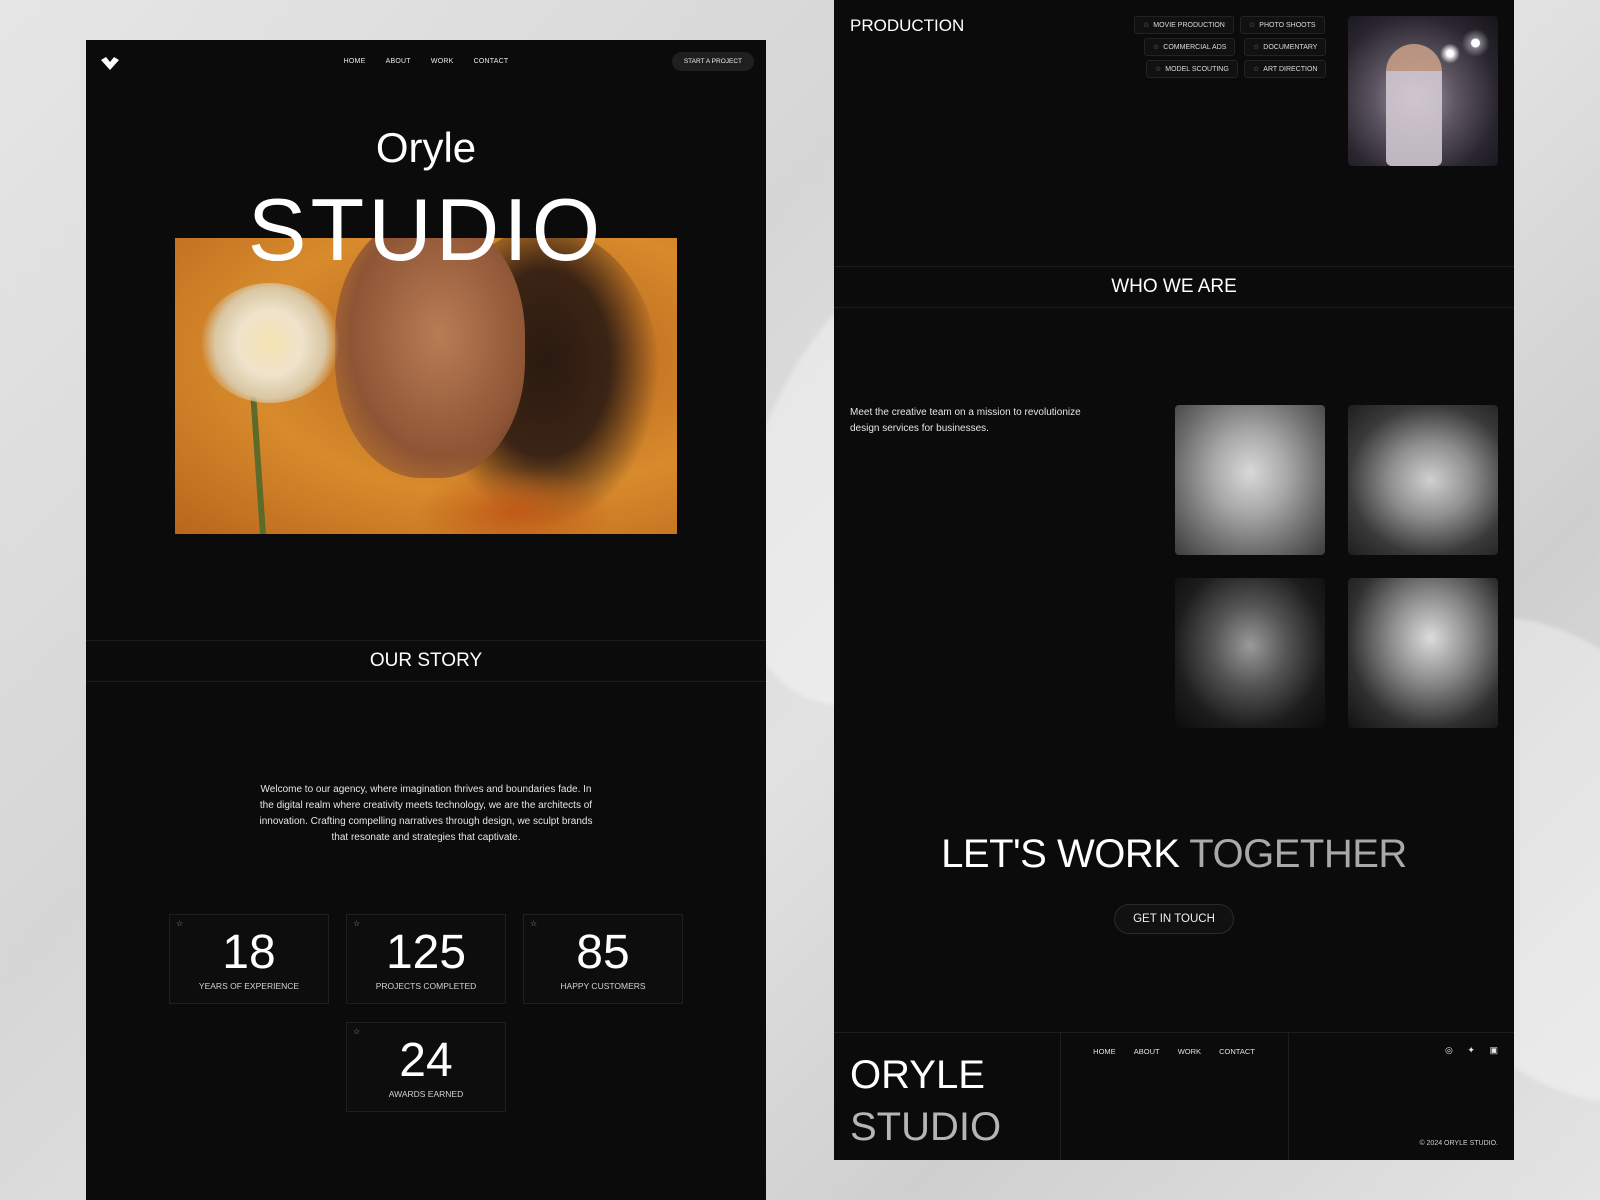  What do you see at coordinates (1147, 1051) in the screenshot?
I see `footer-nav-about: ABOUT` at bounding box center [1147, 1051].